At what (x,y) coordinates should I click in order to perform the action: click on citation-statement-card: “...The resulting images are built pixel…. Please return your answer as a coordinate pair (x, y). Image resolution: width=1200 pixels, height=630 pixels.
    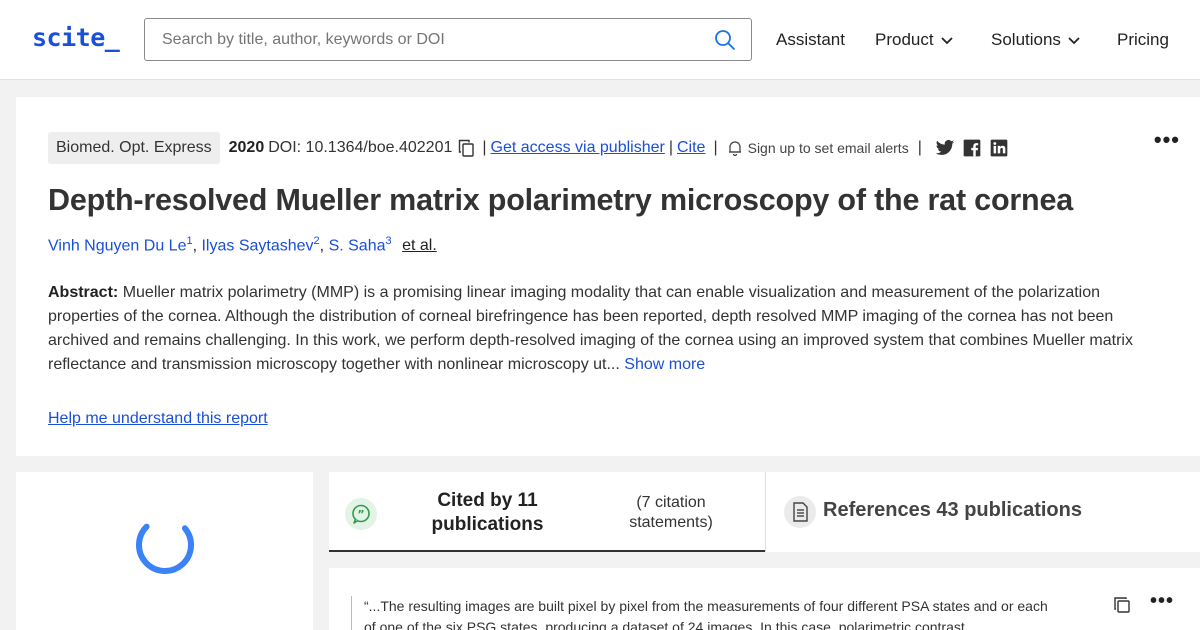
    Looking at the image, I should click on (764, 599).